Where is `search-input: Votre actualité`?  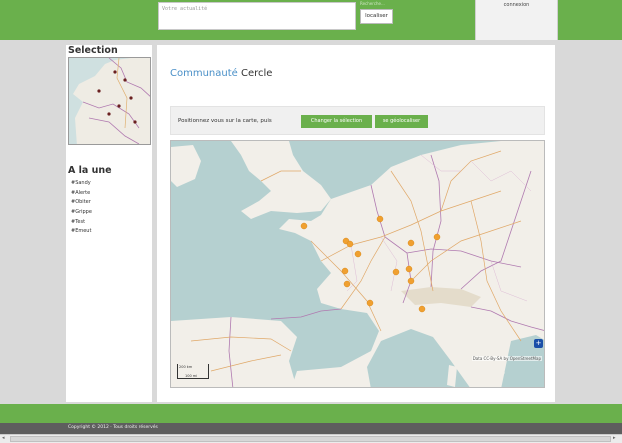 search-input: Votre actualité is located at coordinates (257, 16).